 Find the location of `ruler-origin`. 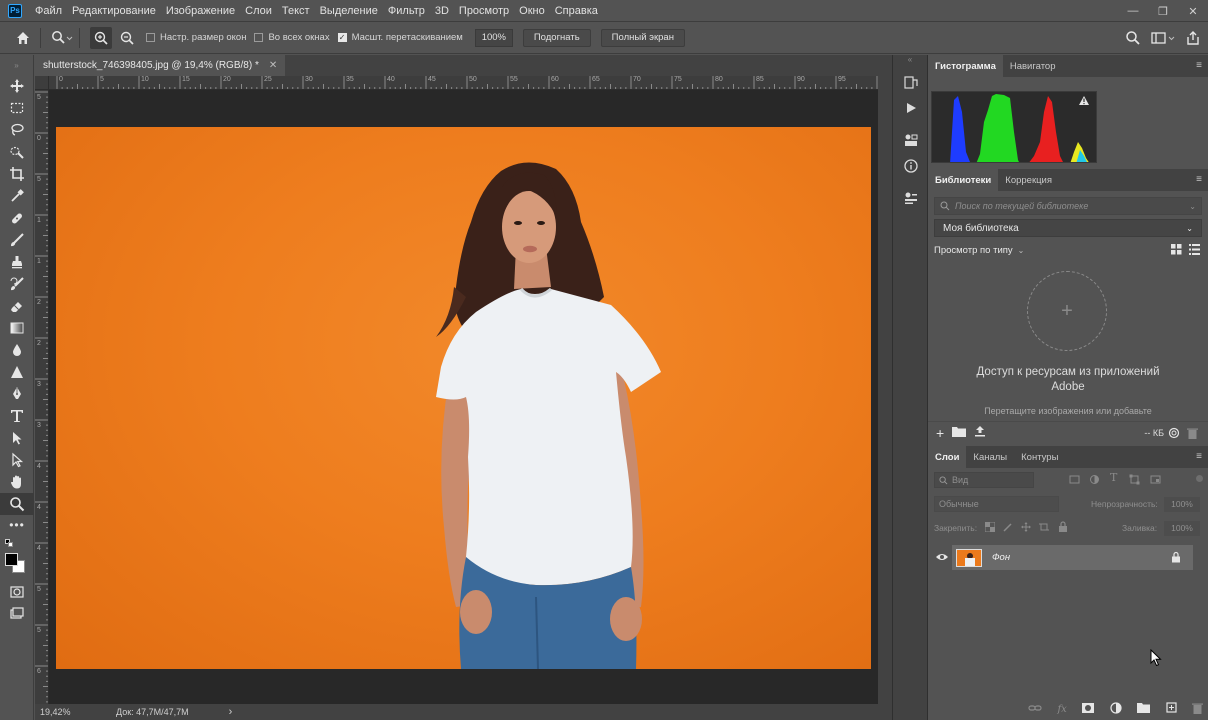

ruler-origin is located at coordinates (42, 83).